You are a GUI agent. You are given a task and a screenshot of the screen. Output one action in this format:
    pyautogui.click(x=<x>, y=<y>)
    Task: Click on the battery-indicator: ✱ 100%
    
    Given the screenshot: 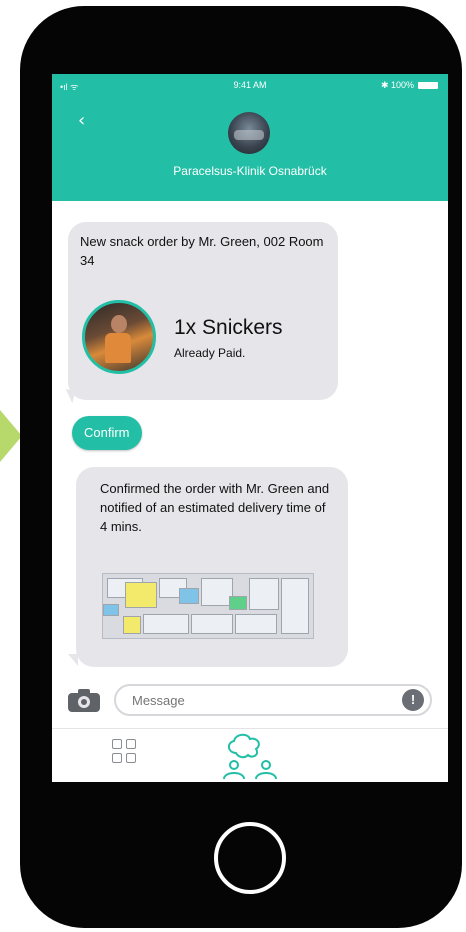 What is the action you would take?
    pyautogui.click(x=409, y=85)
    